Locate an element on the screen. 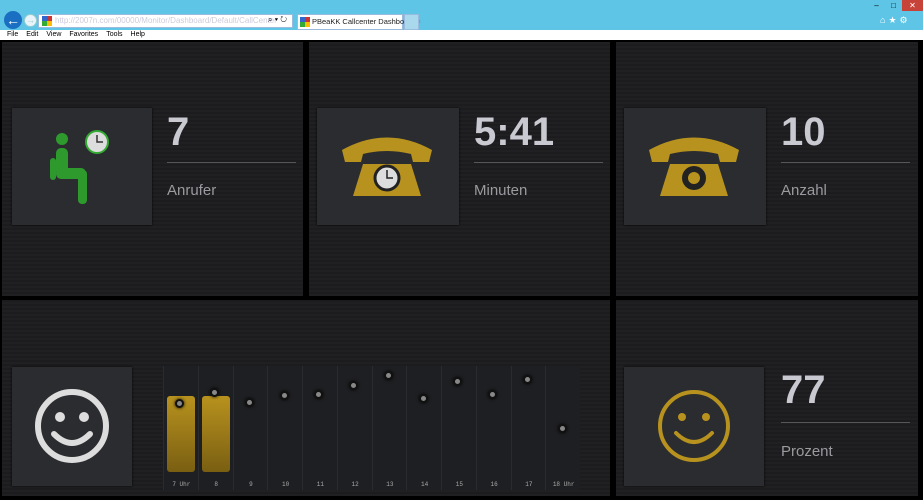  menu-edit: Edit is located at coordinates (32, 34).